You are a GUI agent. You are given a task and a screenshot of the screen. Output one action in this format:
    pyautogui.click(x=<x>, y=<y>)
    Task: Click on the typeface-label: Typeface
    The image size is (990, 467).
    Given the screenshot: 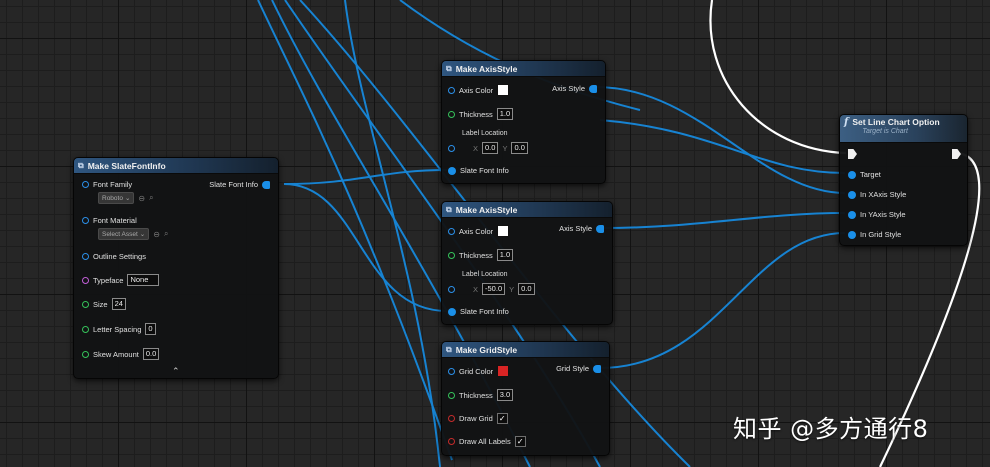 What is the action you would take?
    pyautogui.click(x=108, y=280)
    